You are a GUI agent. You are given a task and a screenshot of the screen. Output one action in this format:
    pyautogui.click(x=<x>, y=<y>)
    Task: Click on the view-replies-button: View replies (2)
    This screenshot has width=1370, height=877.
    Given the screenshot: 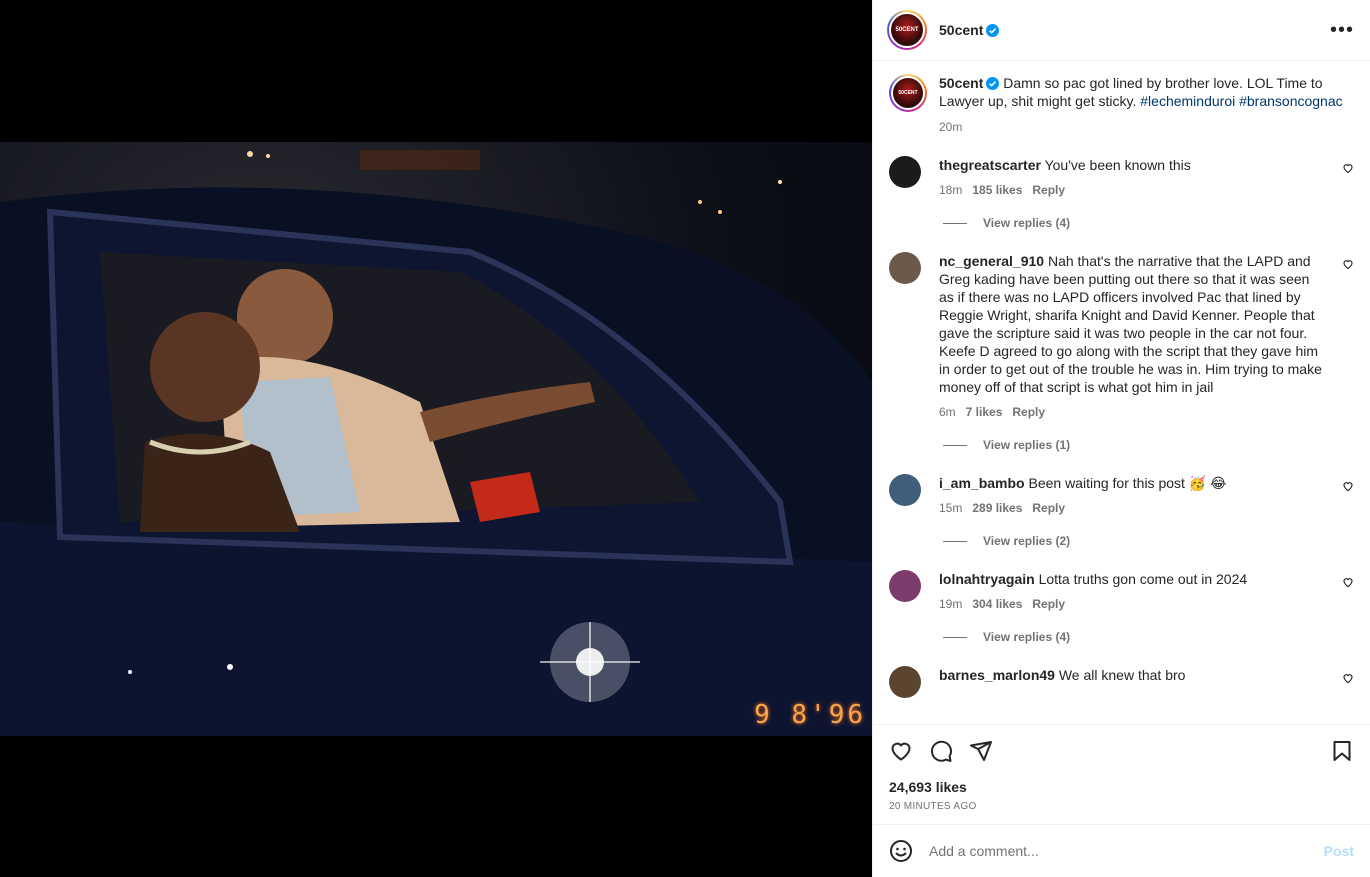 What is the action you would take?
    pyautogui.click(x=1148, y=541)
    